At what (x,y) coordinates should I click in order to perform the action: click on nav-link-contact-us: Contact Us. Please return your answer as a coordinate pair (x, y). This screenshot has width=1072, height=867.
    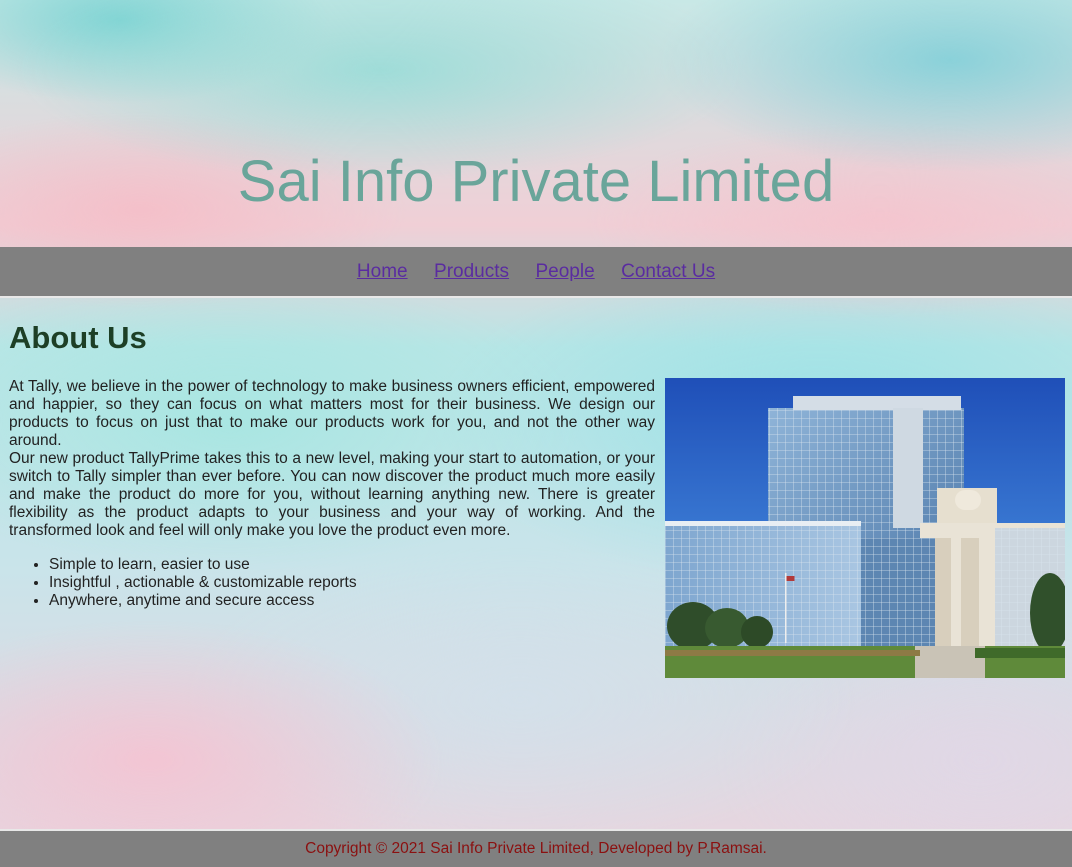
    Looking at the image, I should click on (668, 272).